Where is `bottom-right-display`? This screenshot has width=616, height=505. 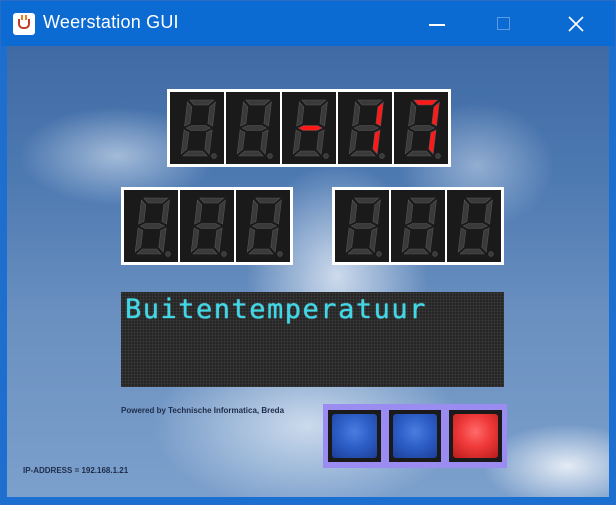
bottom-right-display is located at coordinates (418, 226).